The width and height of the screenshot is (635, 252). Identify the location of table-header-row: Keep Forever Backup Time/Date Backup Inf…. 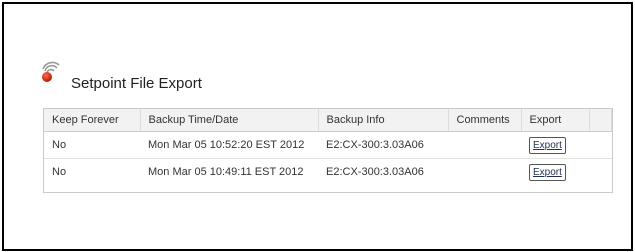
(328, 120).